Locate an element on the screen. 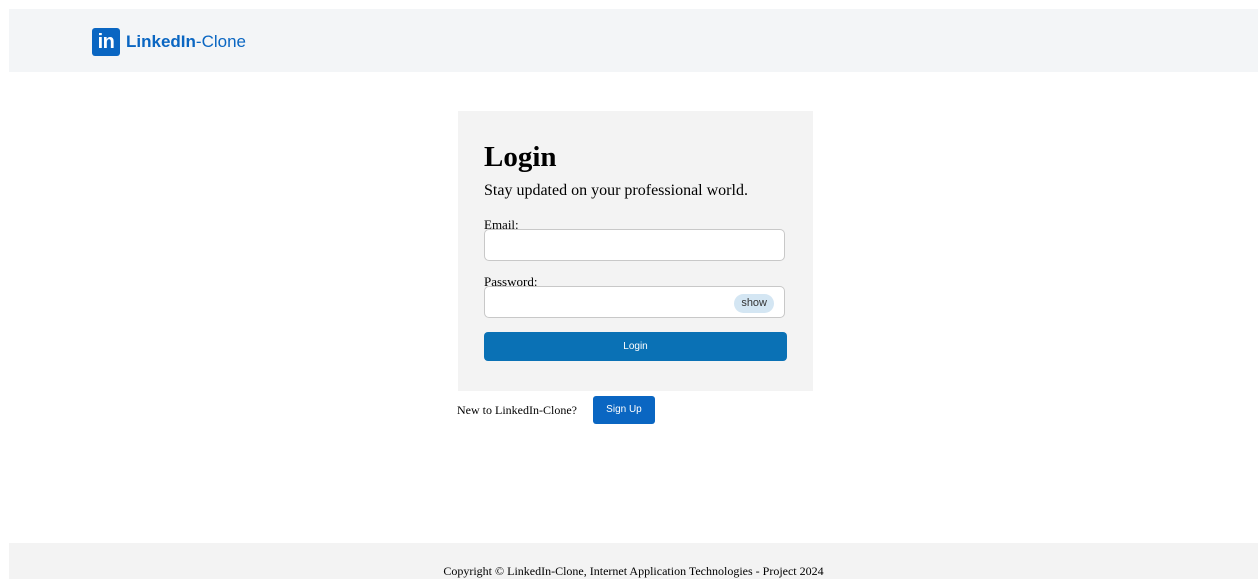 This screenshot has height=579, width=1258. logo-text: LinkedIn-Clone is located at coordinates (186, 42).